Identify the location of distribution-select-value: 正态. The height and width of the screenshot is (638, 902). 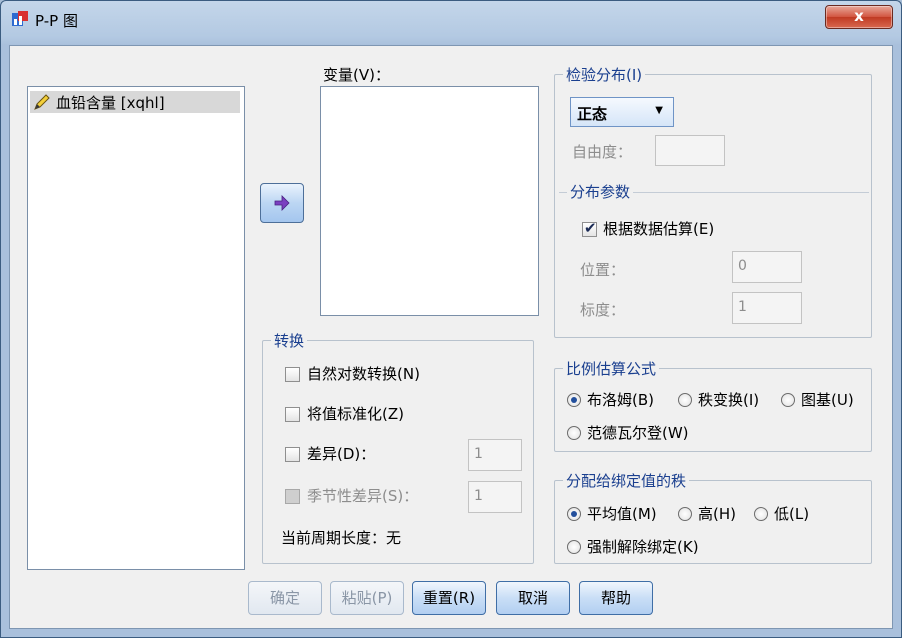
(592, 114).